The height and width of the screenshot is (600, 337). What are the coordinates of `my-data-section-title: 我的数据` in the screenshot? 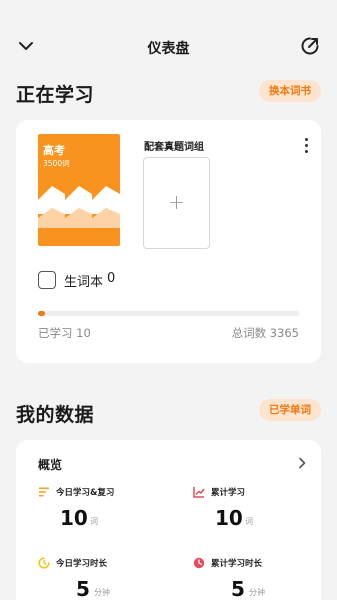 It's located at (55, 415).